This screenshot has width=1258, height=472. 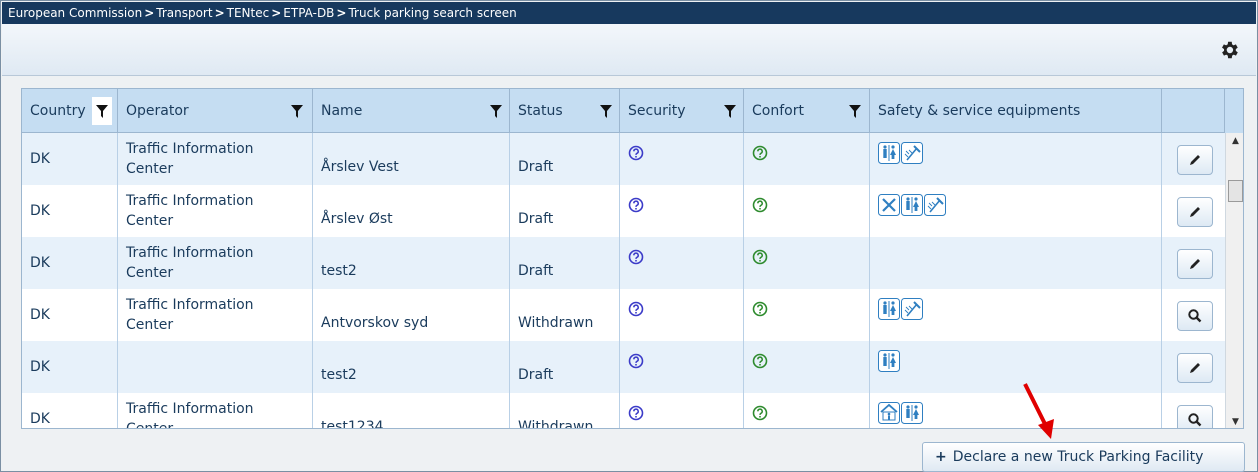 What do you see at coordinates (184, 13) in the screenshot?
I see `breadcrumb-item-transport: Transport` at bounding box center [184, 13].